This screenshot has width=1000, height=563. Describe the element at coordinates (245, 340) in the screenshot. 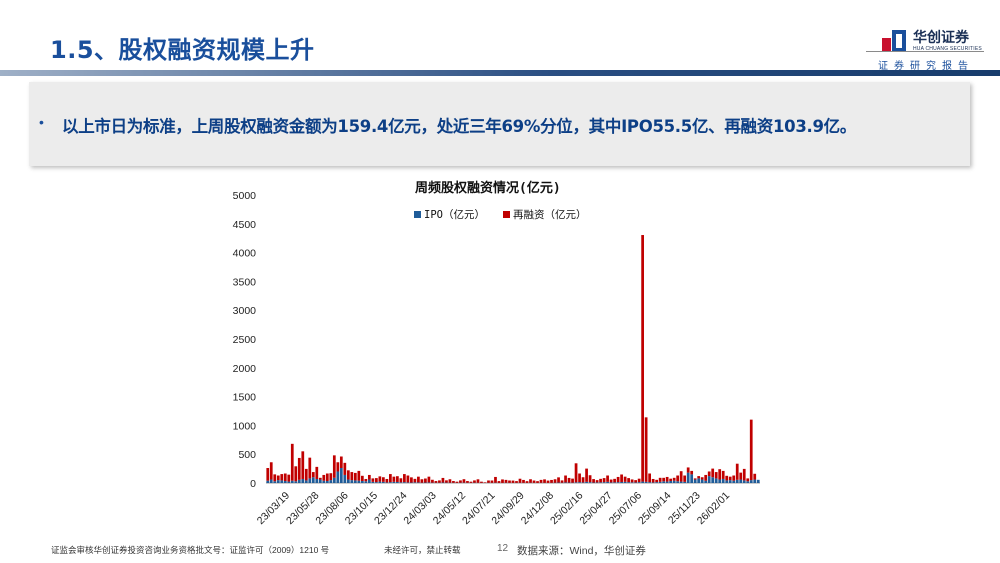

I see `y-tick-label: 2500` at that location.